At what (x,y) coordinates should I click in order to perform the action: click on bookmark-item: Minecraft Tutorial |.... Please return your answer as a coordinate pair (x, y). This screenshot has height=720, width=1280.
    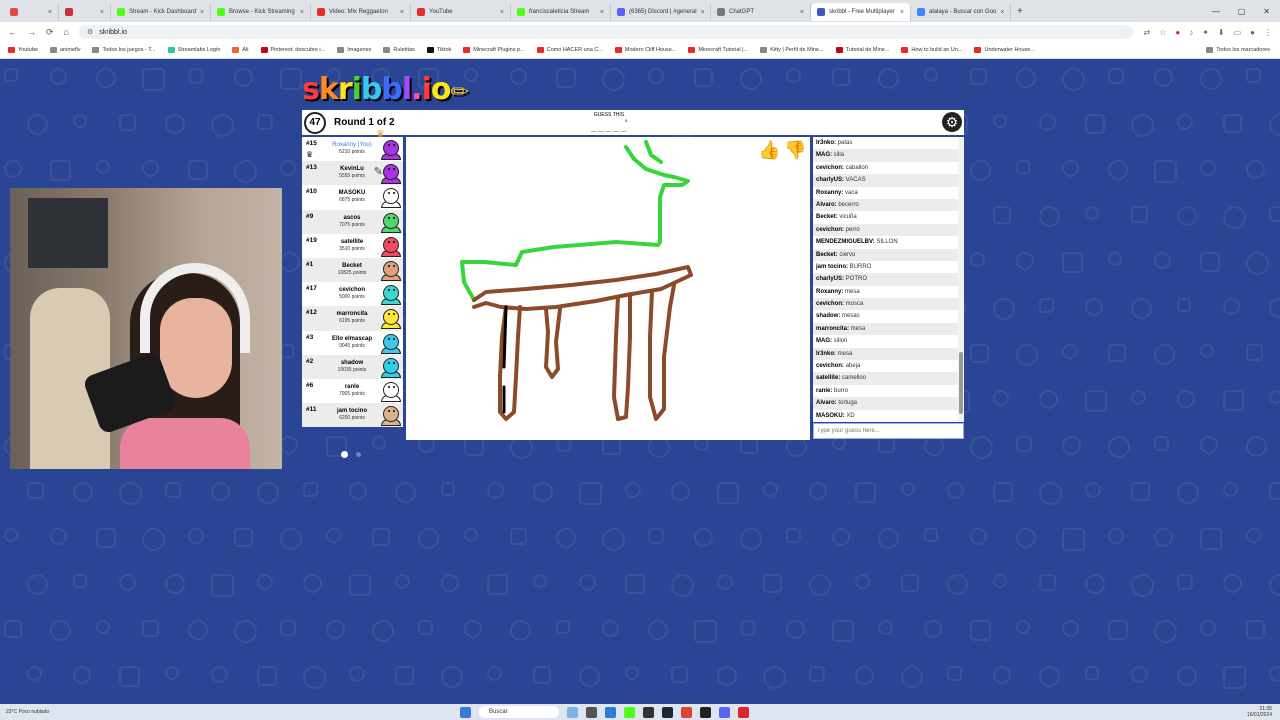
    Looking at the image, I should click on (718, 50).